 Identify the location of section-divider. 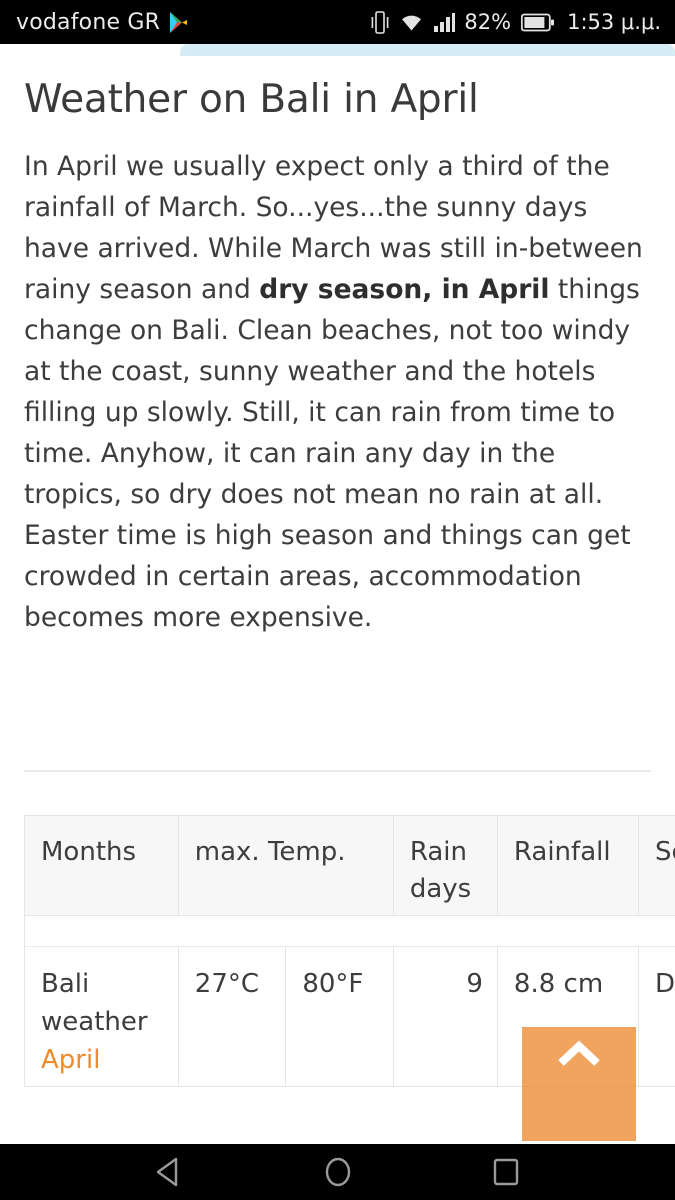
(337, 771).